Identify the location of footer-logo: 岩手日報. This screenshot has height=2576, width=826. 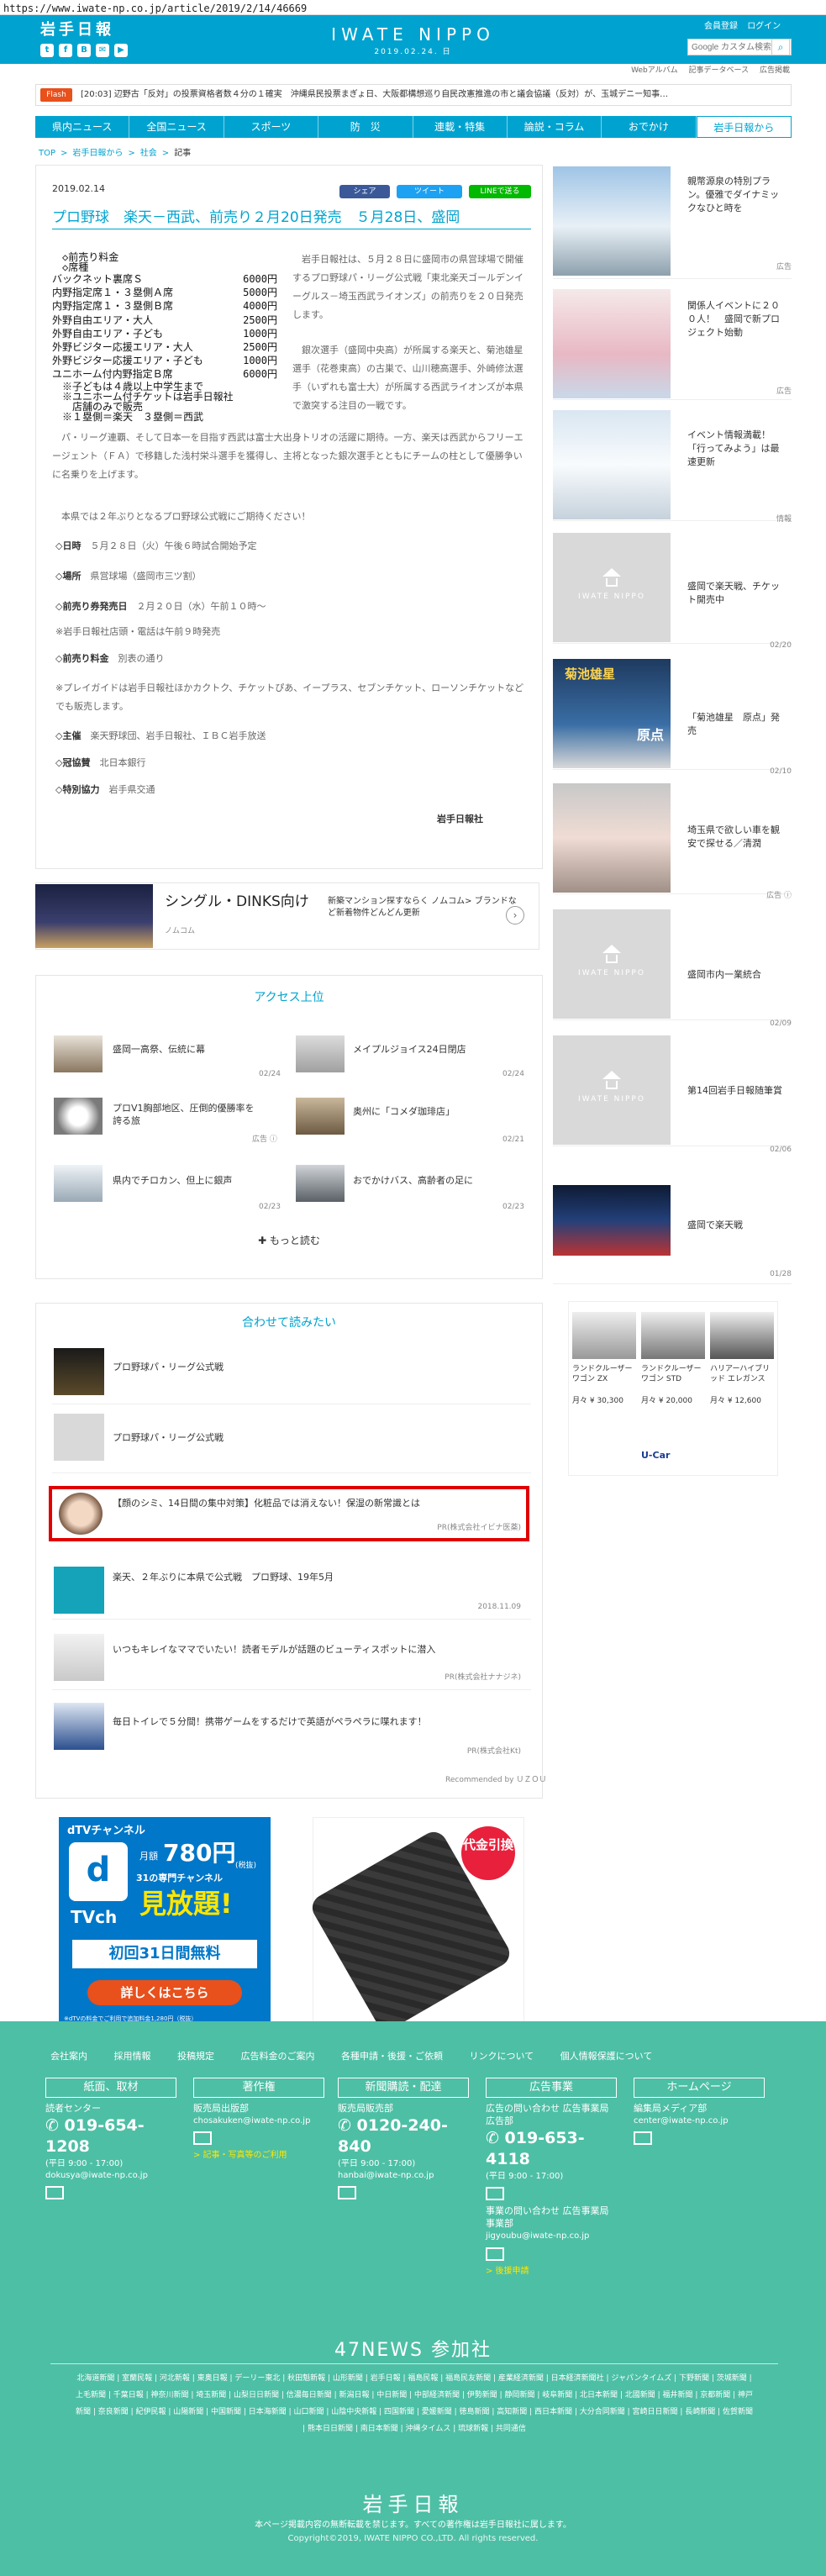
(413, 2504).